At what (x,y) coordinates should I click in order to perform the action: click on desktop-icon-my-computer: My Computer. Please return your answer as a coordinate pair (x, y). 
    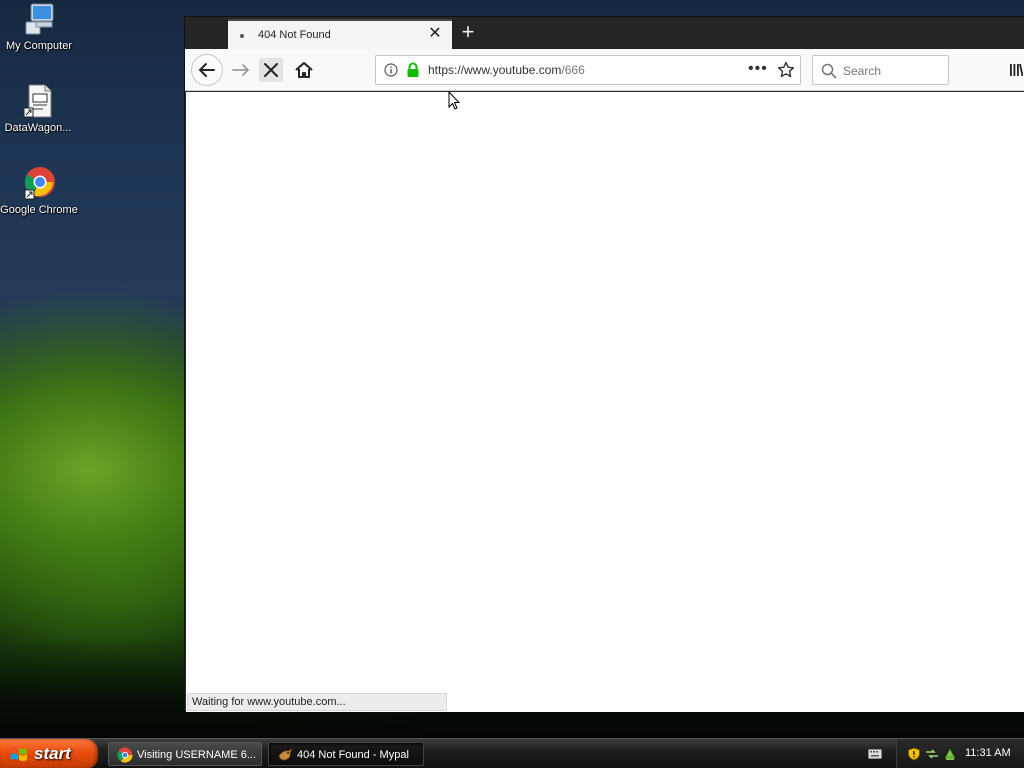
    Looking at the image, I should click on (39, 27).